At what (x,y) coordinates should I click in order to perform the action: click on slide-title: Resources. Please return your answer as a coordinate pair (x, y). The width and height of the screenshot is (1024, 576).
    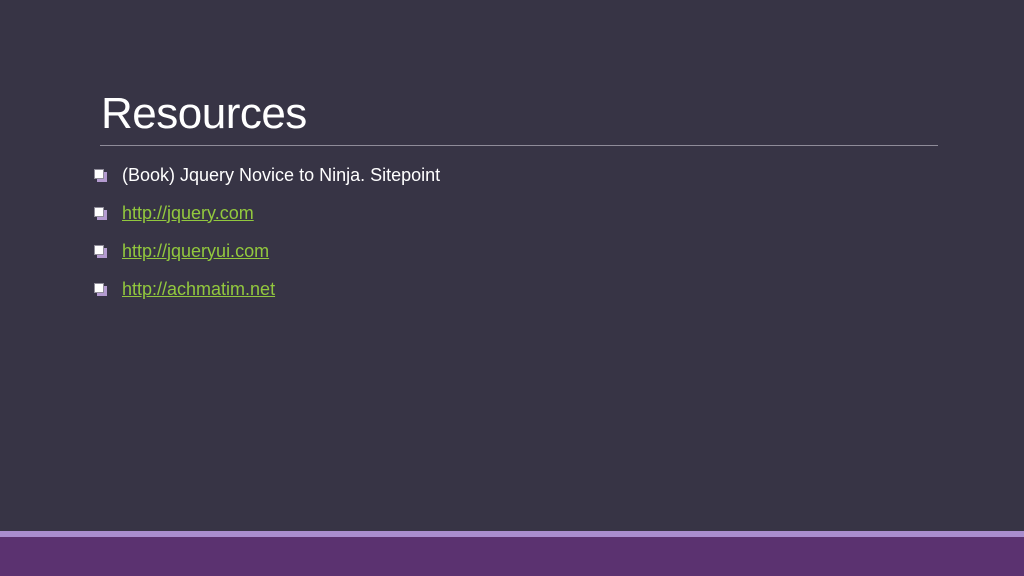
    Looking at the image, I should click on (204, 113).